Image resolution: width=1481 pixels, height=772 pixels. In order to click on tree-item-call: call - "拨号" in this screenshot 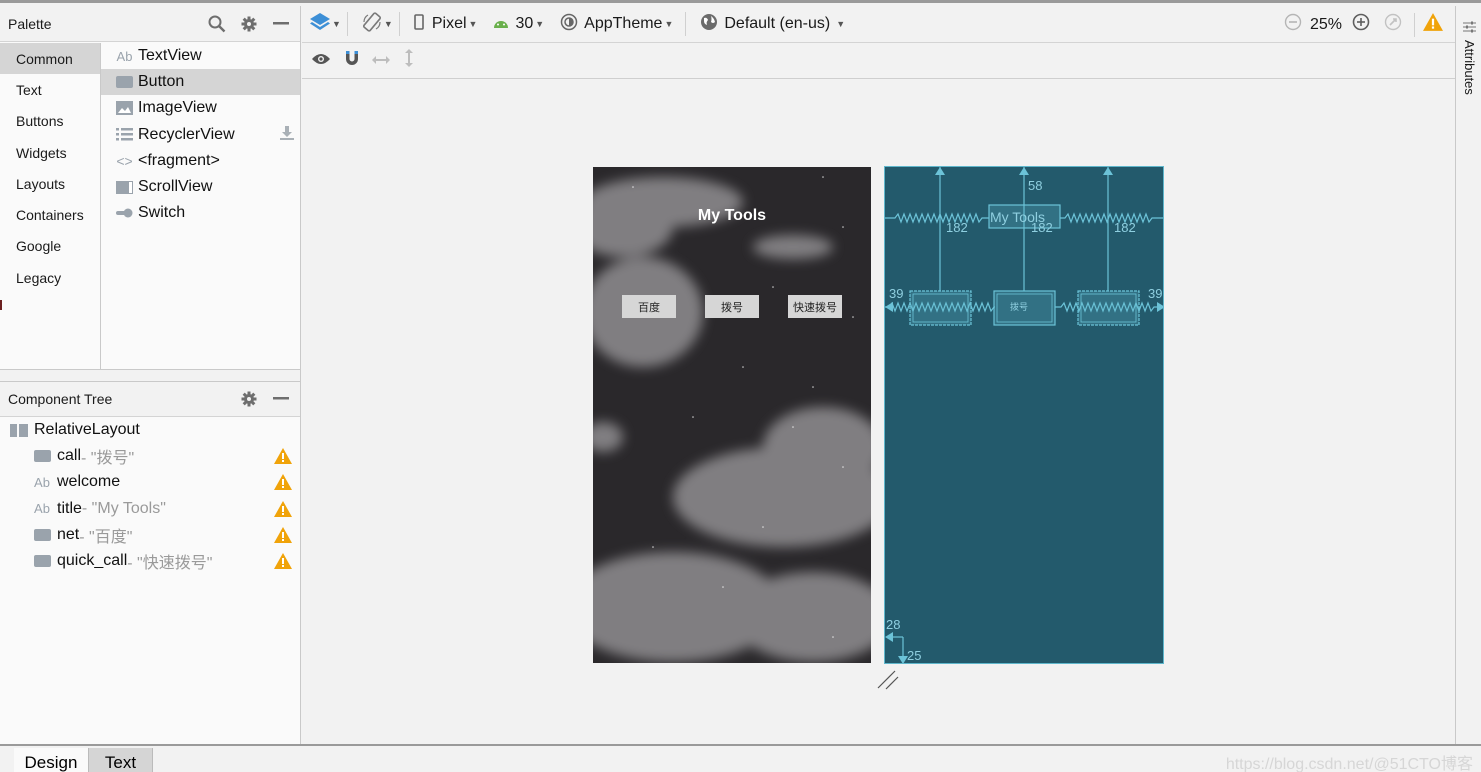, I will do `click(150, 456)`.